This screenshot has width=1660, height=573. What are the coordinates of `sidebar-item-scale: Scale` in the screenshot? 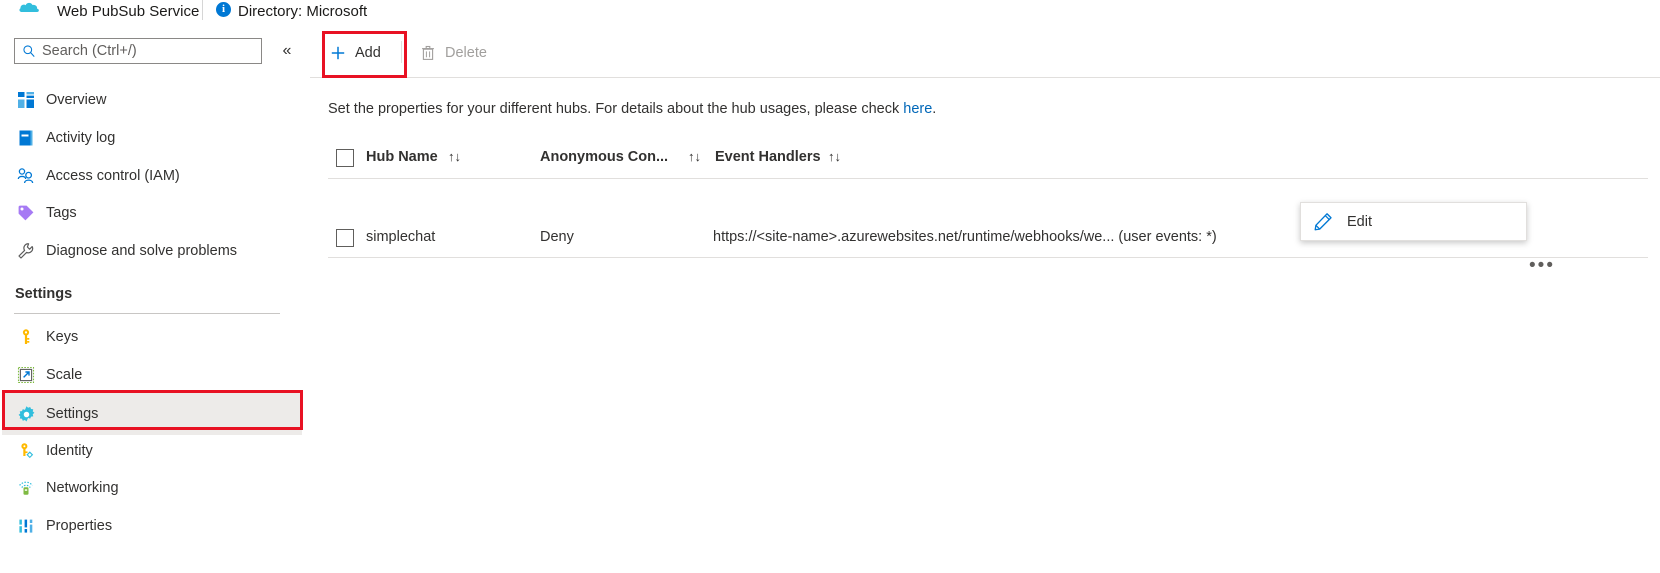 It's located at (152, 375).